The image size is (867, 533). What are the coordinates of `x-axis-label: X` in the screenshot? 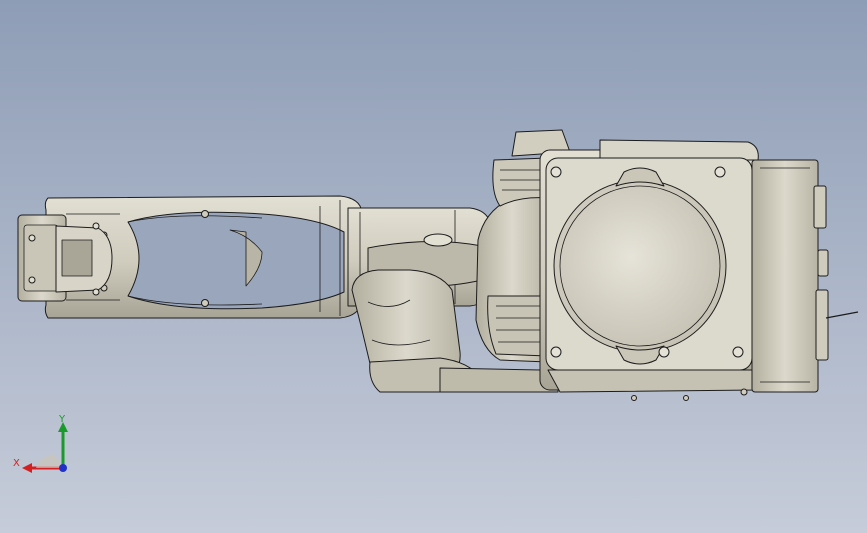 It's located at (16, 463).